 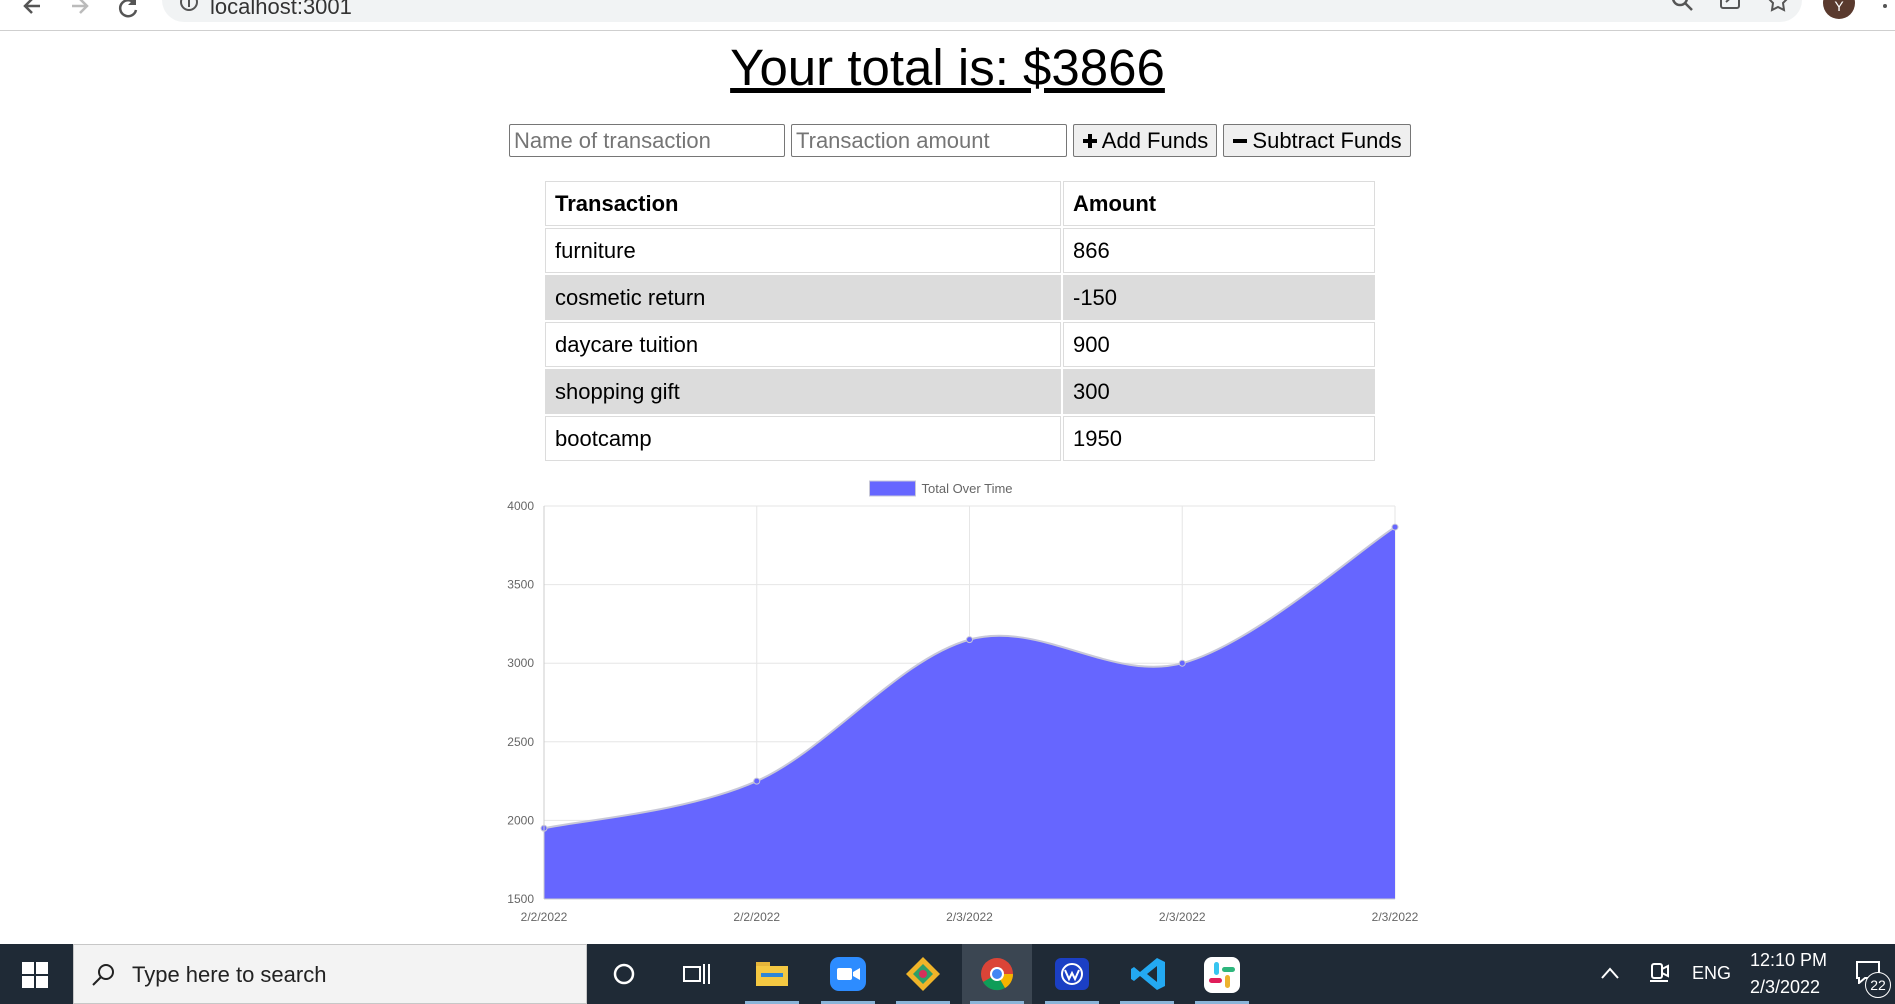 What do you see at coordinates (1327, 140) in the screenshot?
I see `subtract-funds-label: Subtract Funds` at bounding box center [1327, 140].